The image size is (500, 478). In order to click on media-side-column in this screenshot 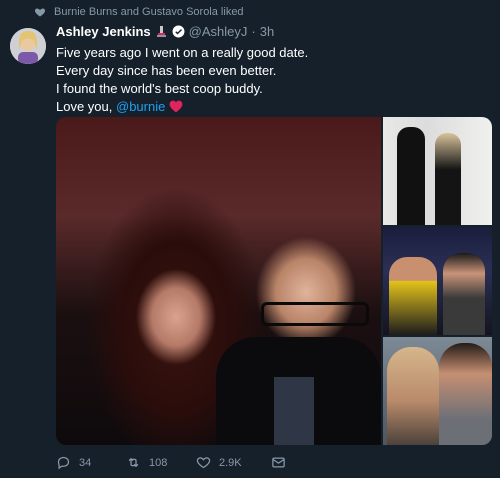, I will do `click(437, 281)`.